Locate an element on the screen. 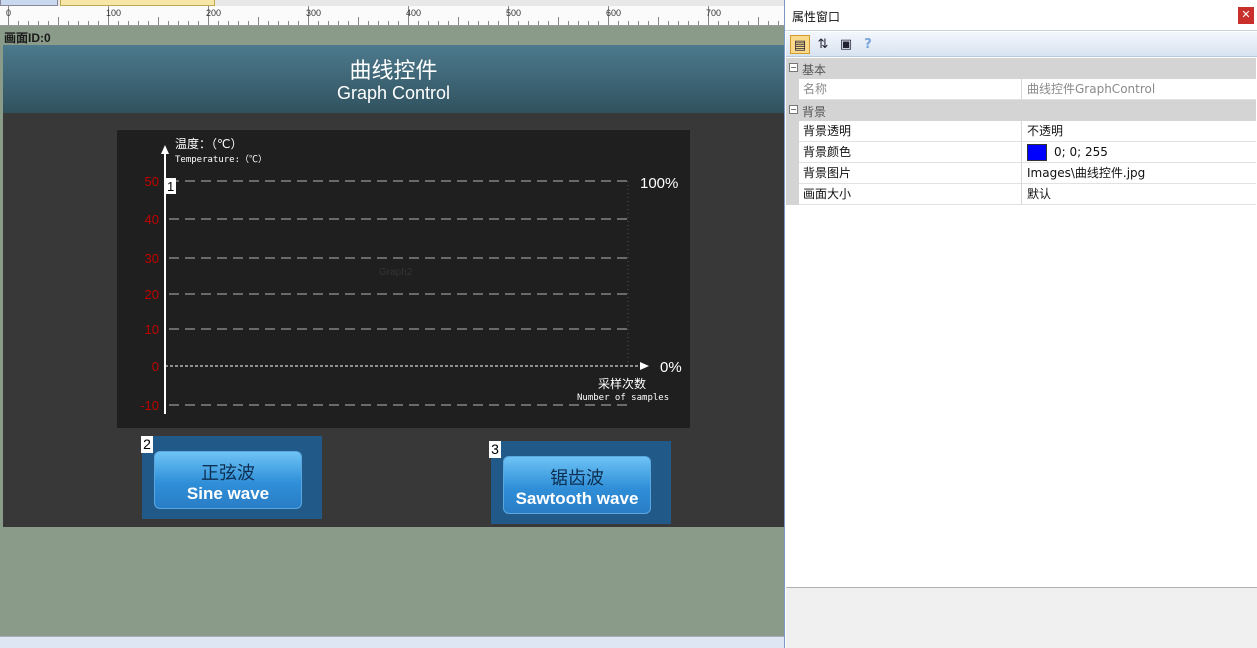 The image size is (1257, 648). property-value: Images\曲线控件.jpg is located at coordinates (1139, 173).